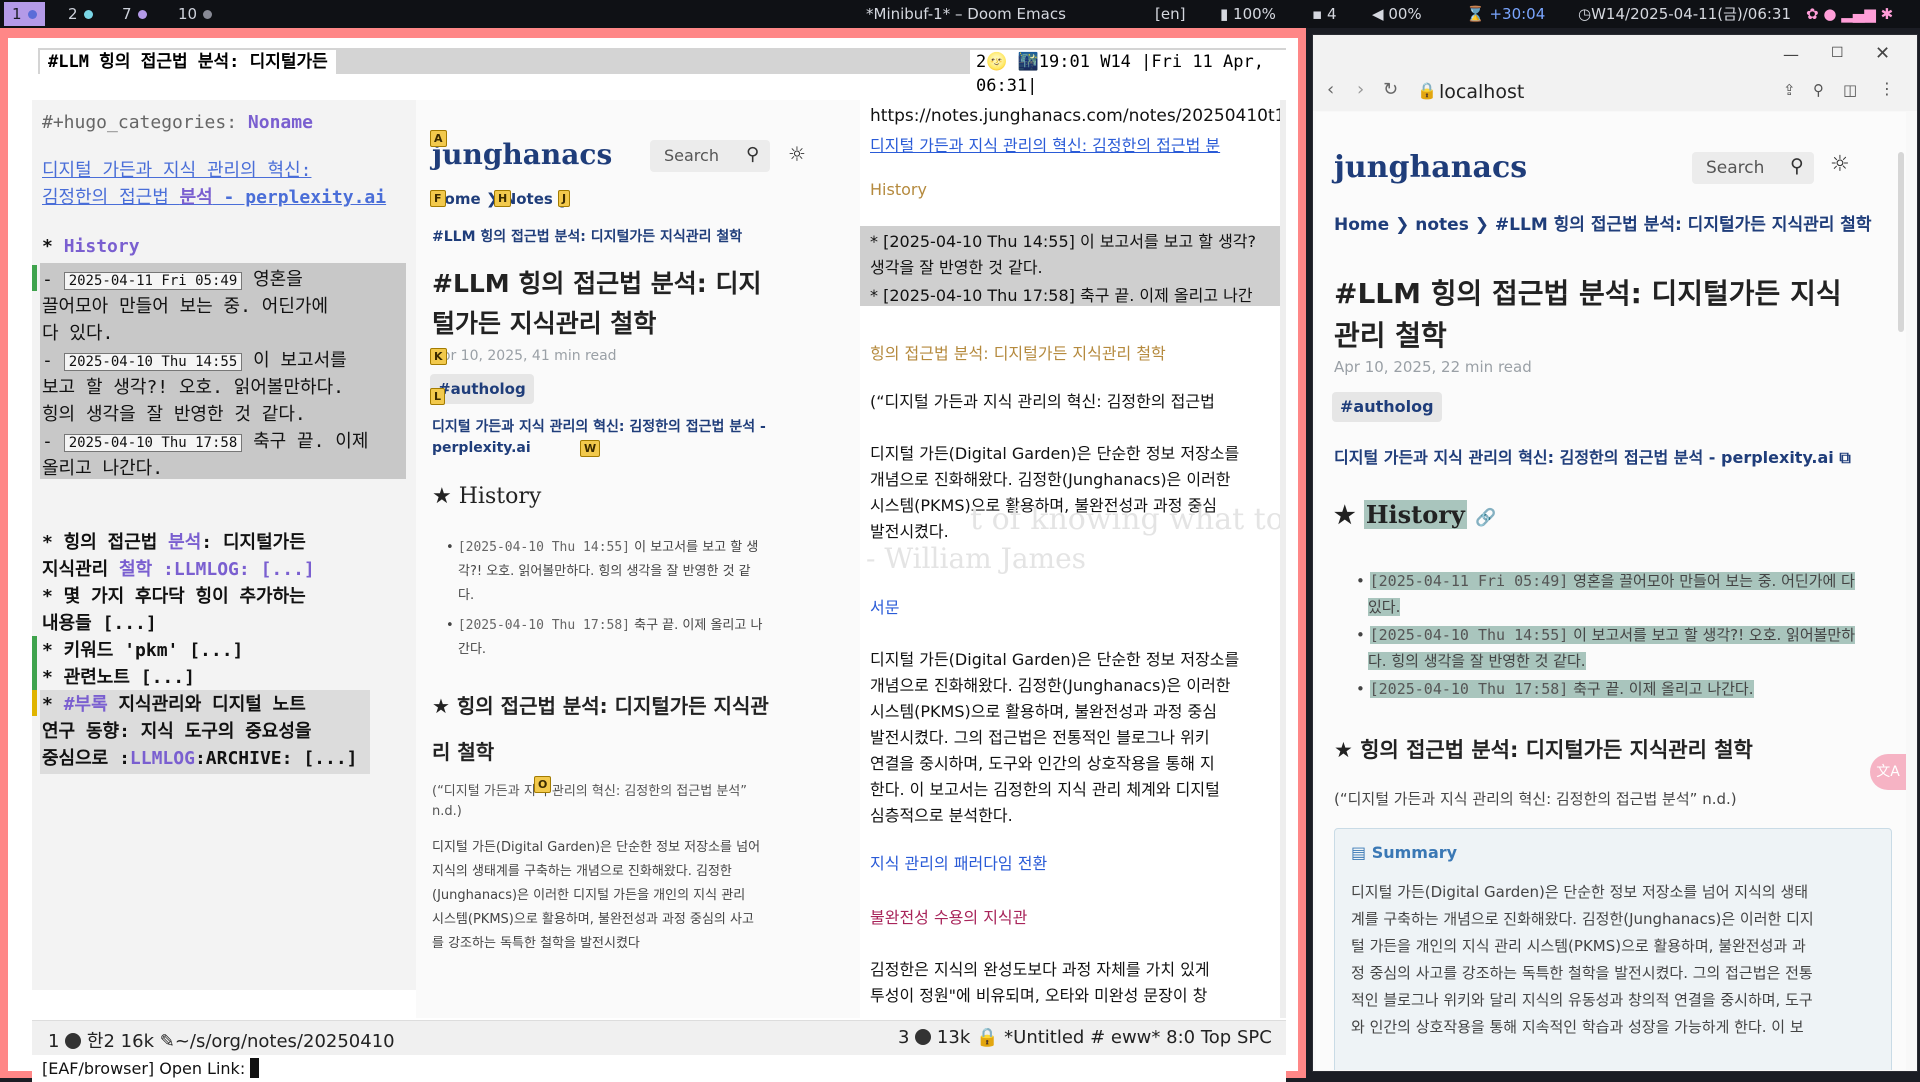 This screenshot has height=1082, width=1920. Describe the element at coordinates (24, 14) in the screenshot. I see `workspace-1: 1` at that location.